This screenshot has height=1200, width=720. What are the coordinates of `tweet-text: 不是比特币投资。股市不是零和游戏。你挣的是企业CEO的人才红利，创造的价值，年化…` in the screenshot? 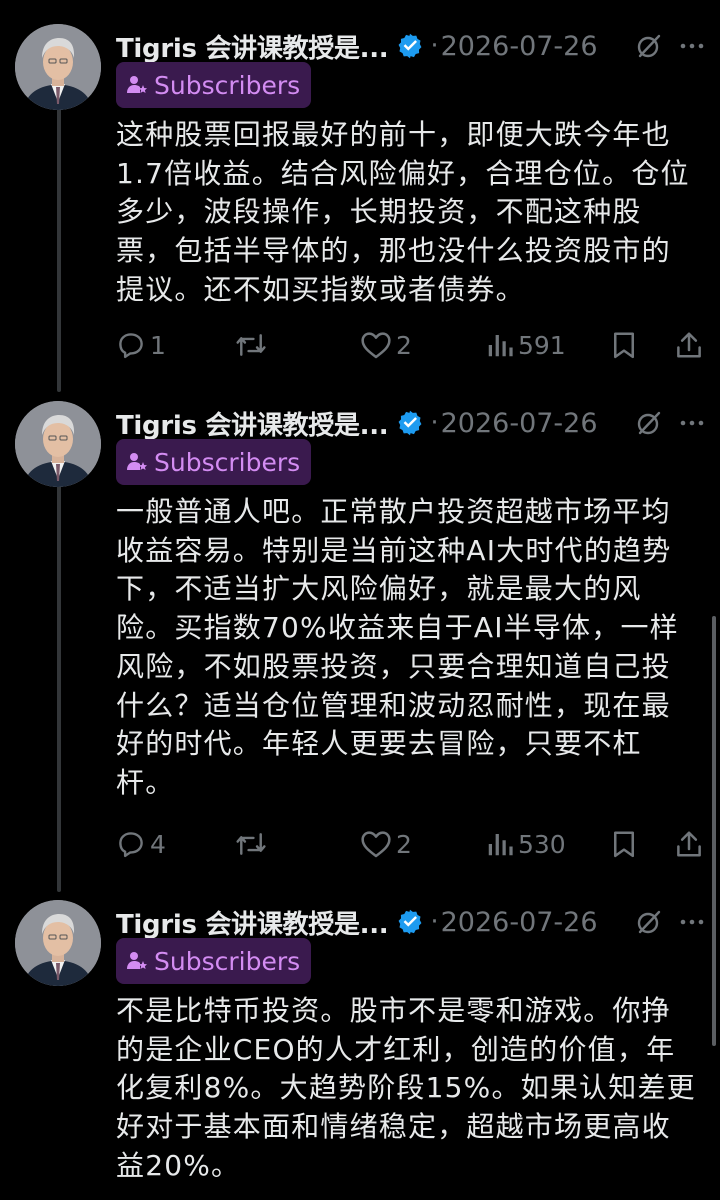 It's located at (406, 1088).